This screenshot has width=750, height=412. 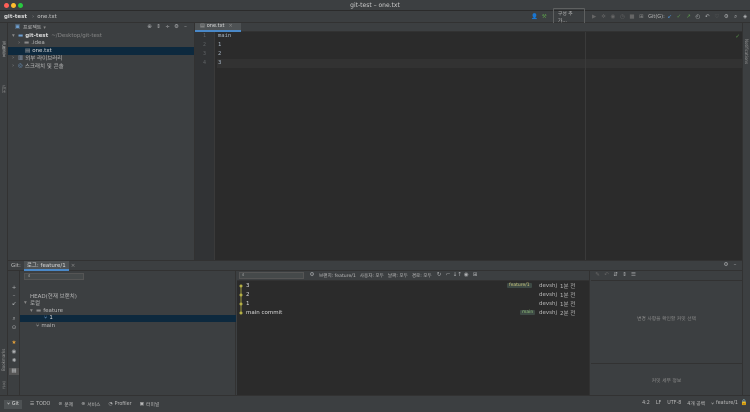 I want to click on eye-icon: ◉, so click(x=14, y=352).